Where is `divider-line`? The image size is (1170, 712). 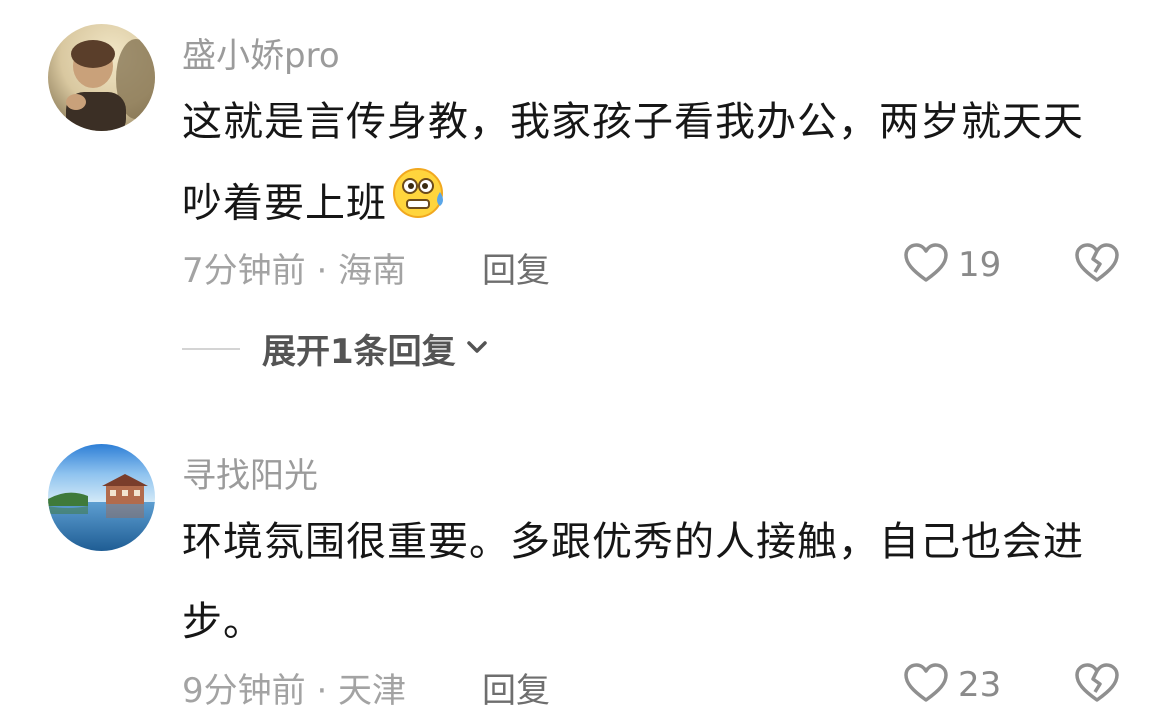
divider-line is located at coordinates (211, 348).